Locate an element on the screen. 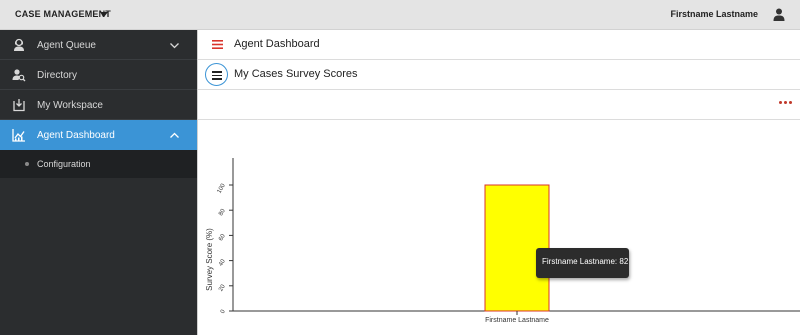 The width and height of the screenshot is (800, 335). sidebar-item-label: Agent Queue is located at coordinates (66, 45).